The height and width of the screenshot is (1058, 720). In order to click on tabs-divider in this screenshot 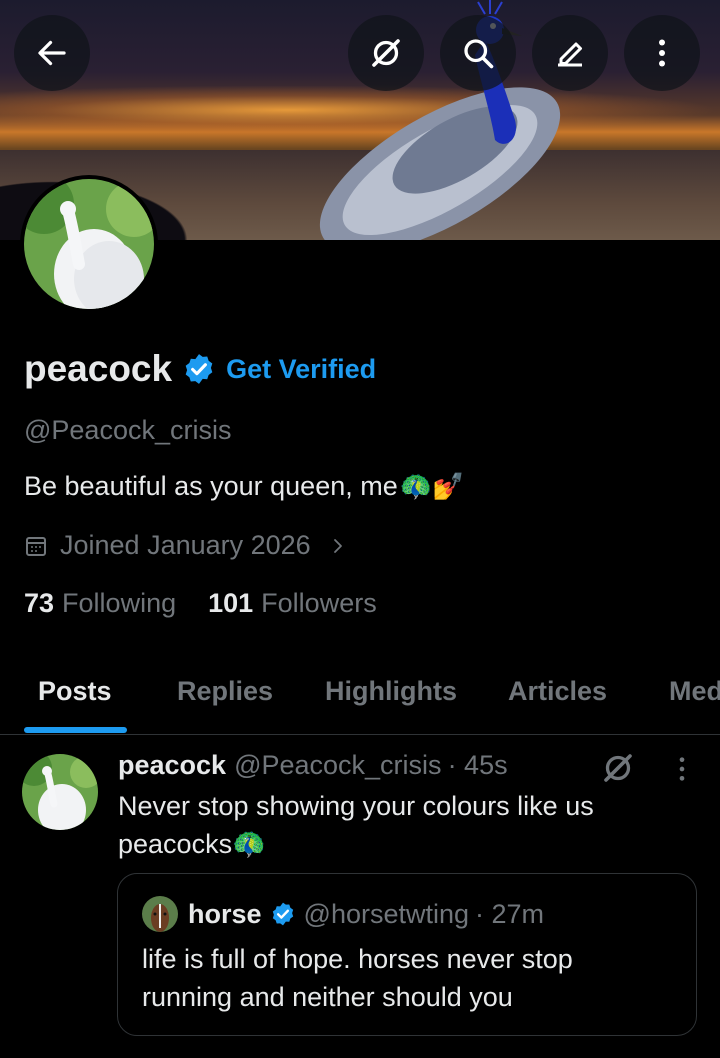, I will do `click(360, 734)`.